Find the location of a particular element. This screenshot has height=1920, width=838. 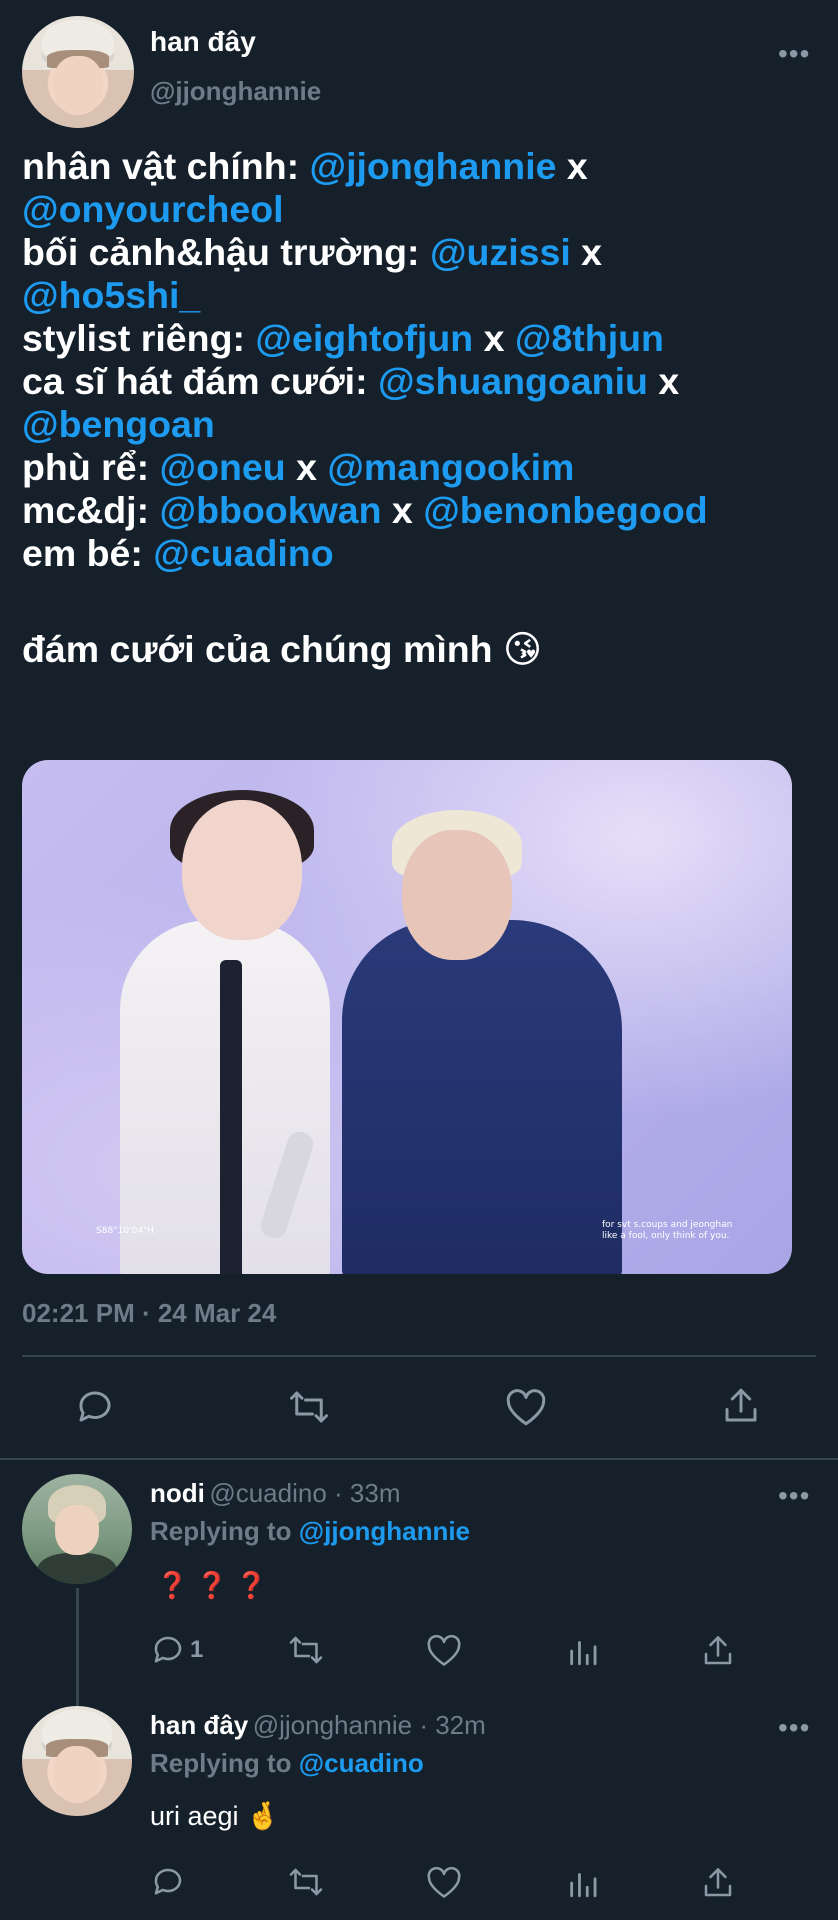

mention-link: @uzissi is located at coordinates (500, 252).